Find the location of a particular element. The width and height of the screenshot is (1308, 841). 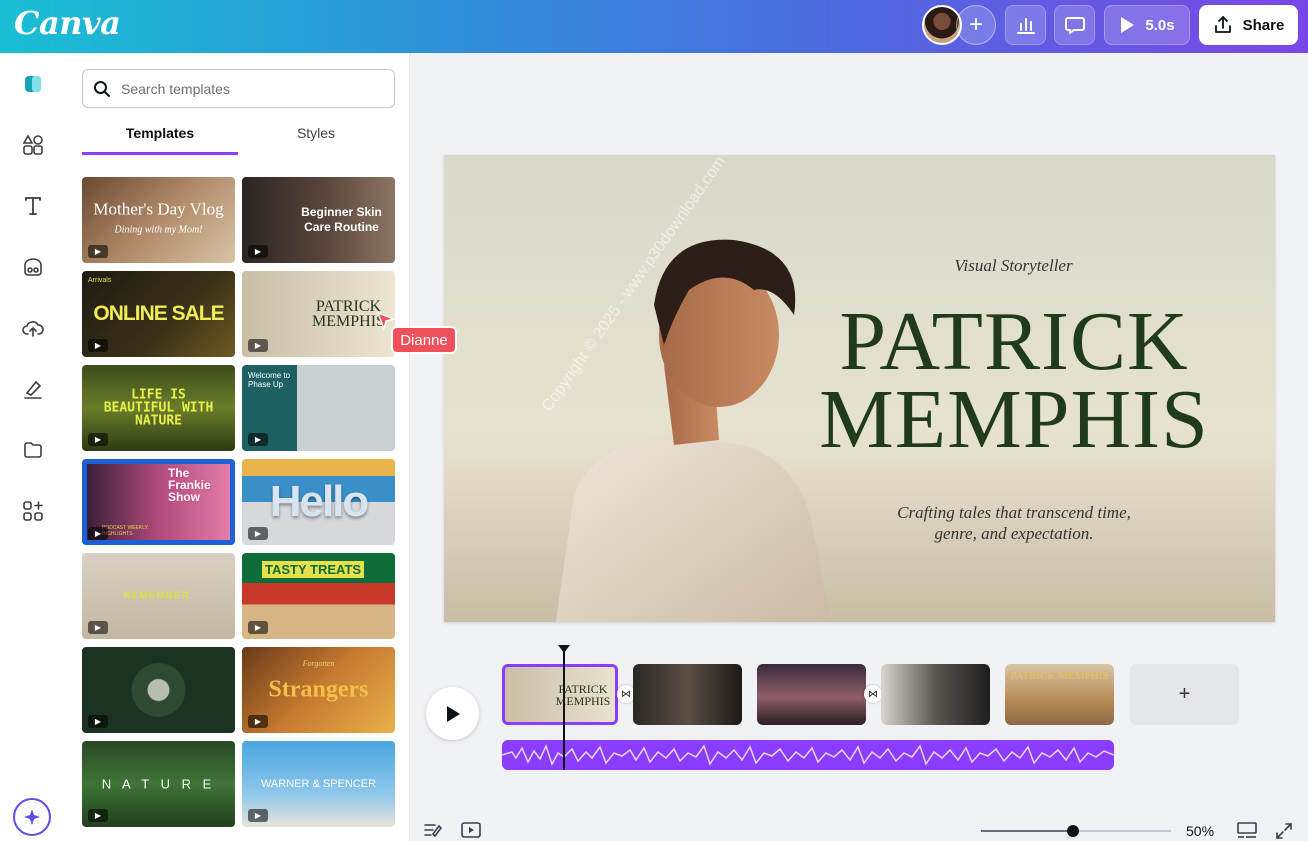

text-icon is located at coordinates (33, 206).